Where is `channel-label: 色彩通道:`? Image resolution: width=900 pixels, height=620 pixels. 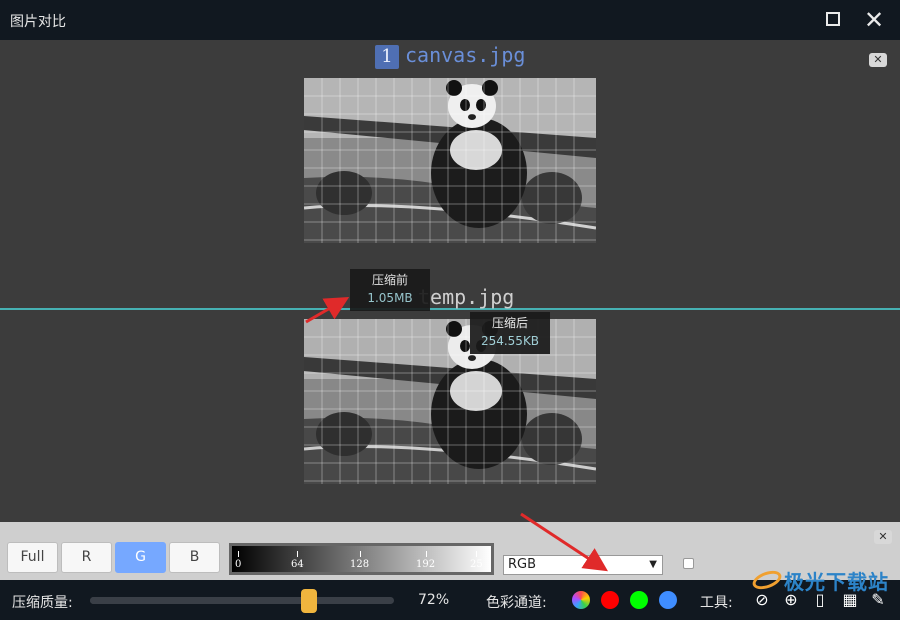
channel-label: 色彩通道: is located at coordinates (516, 603).